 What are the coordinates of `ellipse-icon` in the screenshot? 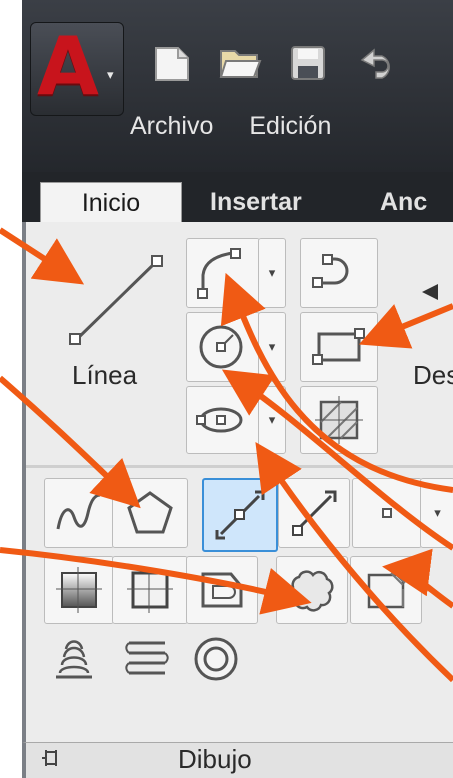 It's located at (219, 420).